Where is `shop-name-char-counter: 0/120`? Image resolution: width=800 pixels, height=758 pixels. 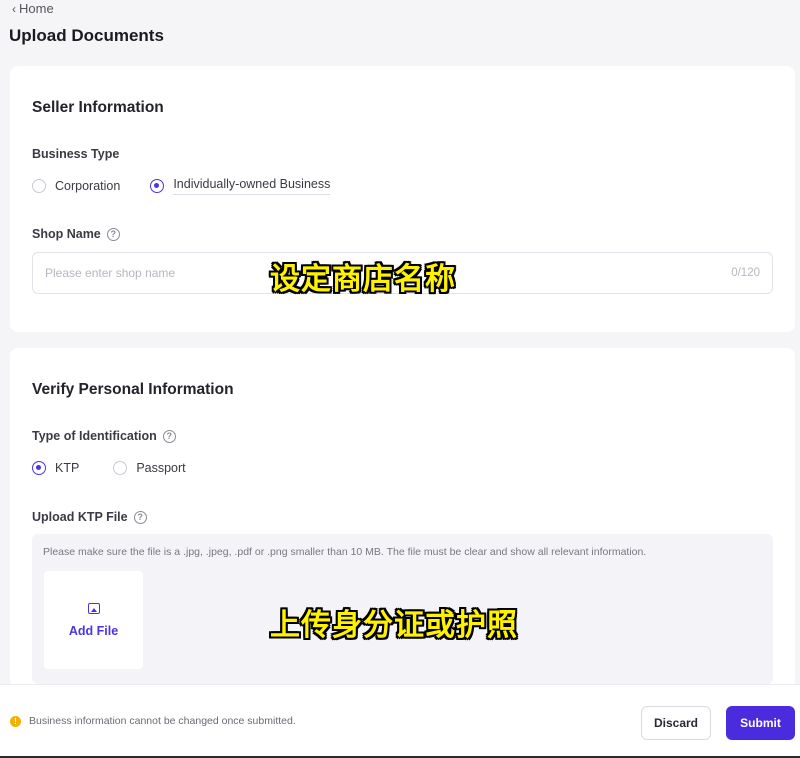 shop-name-char-counter: 0/120 is located at coordinates (745, 273).